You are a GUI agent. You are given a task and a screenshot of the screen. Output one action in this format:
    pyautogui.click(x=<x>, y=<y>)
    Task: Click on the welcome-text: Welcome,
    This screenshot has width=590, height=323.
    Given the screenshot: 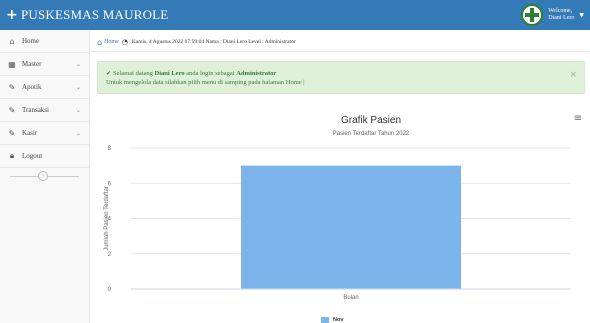 What is the action you would take?
    pyautogui.click(x=560, y=11)
    